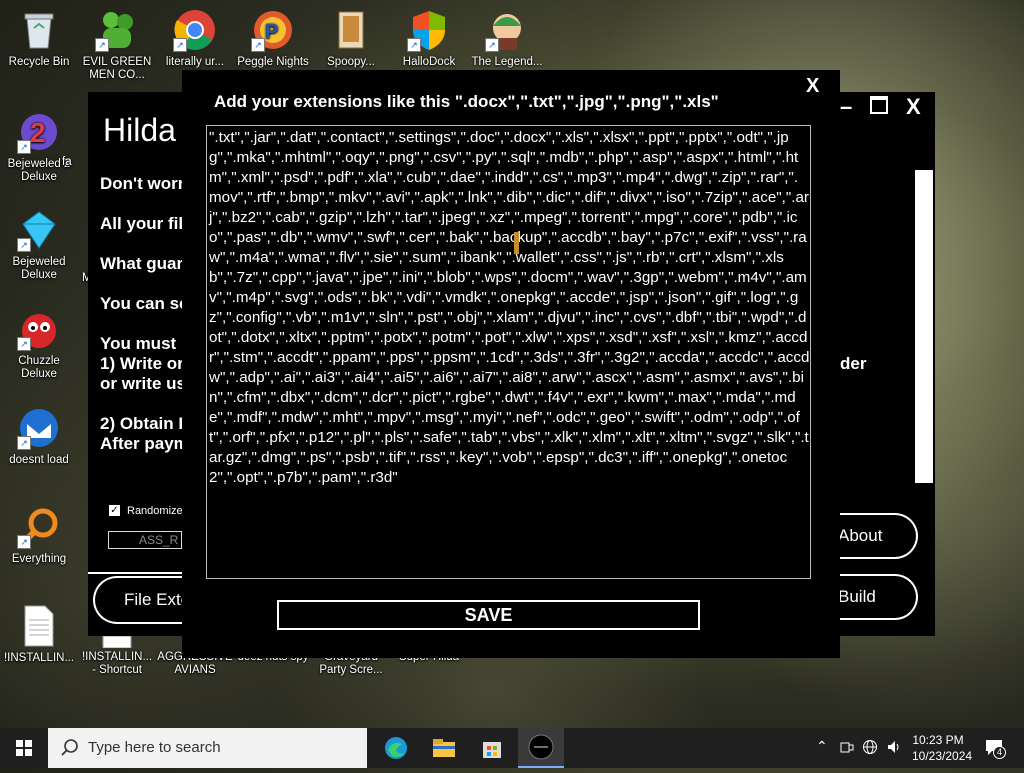 The height and width of the screenshot is (773, 1024). I want to click on text-cursor-icon, so click(516, 243).